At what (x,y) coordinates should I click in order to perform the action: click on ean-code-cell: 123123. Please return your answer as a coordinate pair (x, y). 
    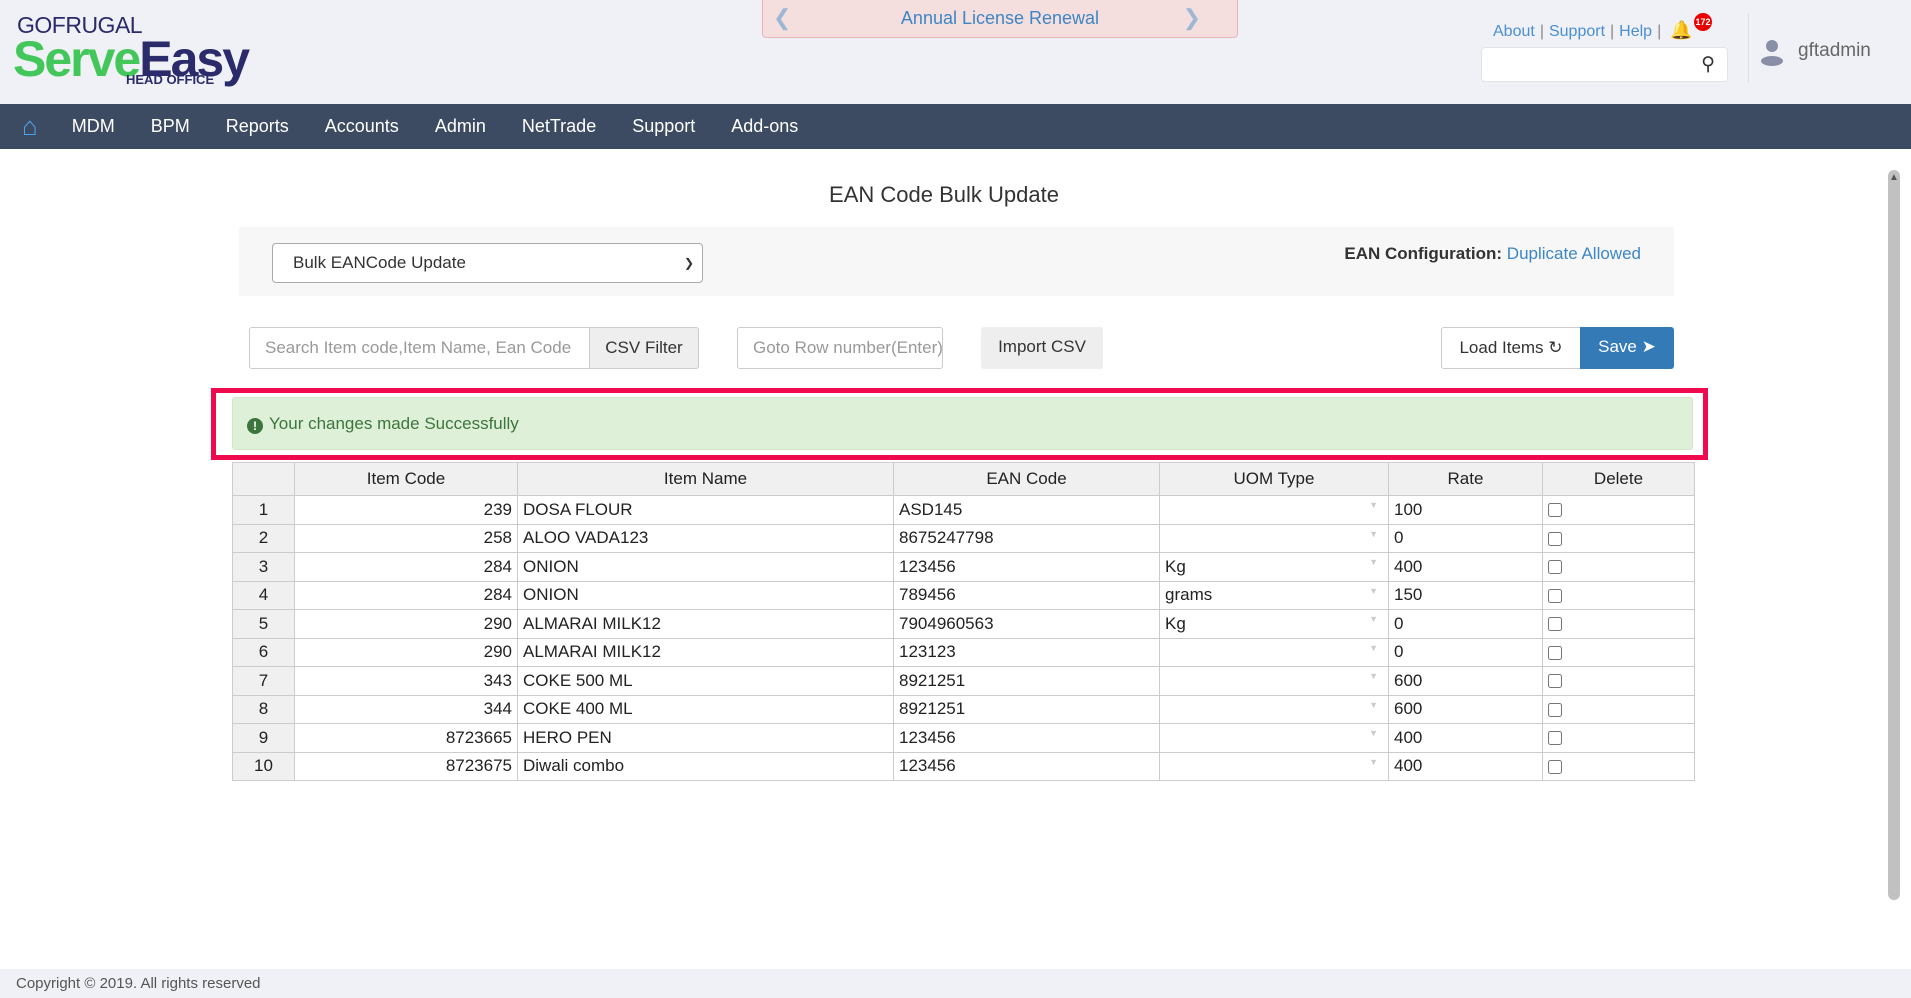
    Looking at the image, I should click on (1026, 652).